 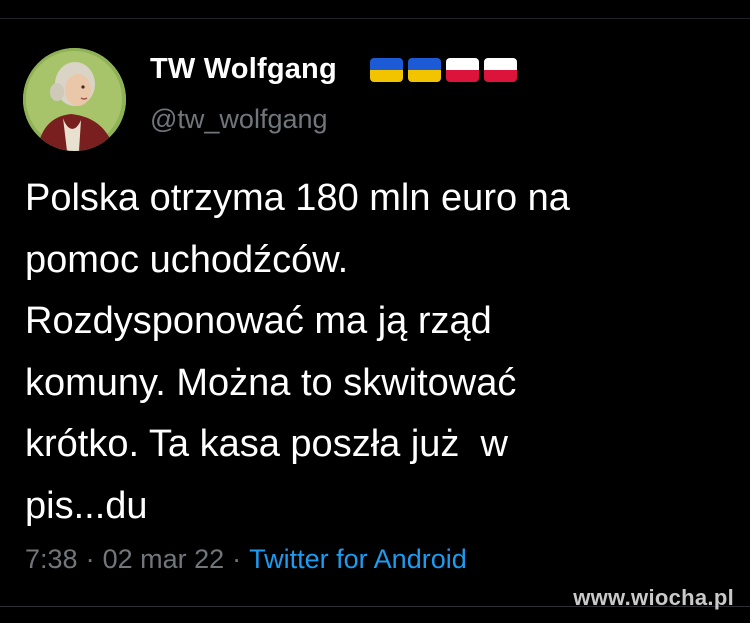 What do you see at coordinates (246, 559) in the screenshot?
I see `tweet-meta: 7:38 · 02 mar 22 · Twitter for Android` at bounding box center [246, 559].